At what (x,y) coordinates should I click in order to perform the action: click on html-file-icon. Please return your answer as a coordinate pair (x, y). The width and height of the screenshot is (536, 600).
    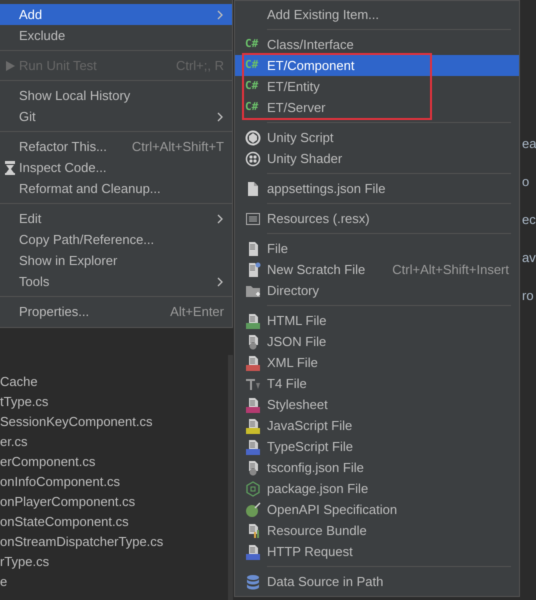
    Looking at the image, I should click on (253, 320).